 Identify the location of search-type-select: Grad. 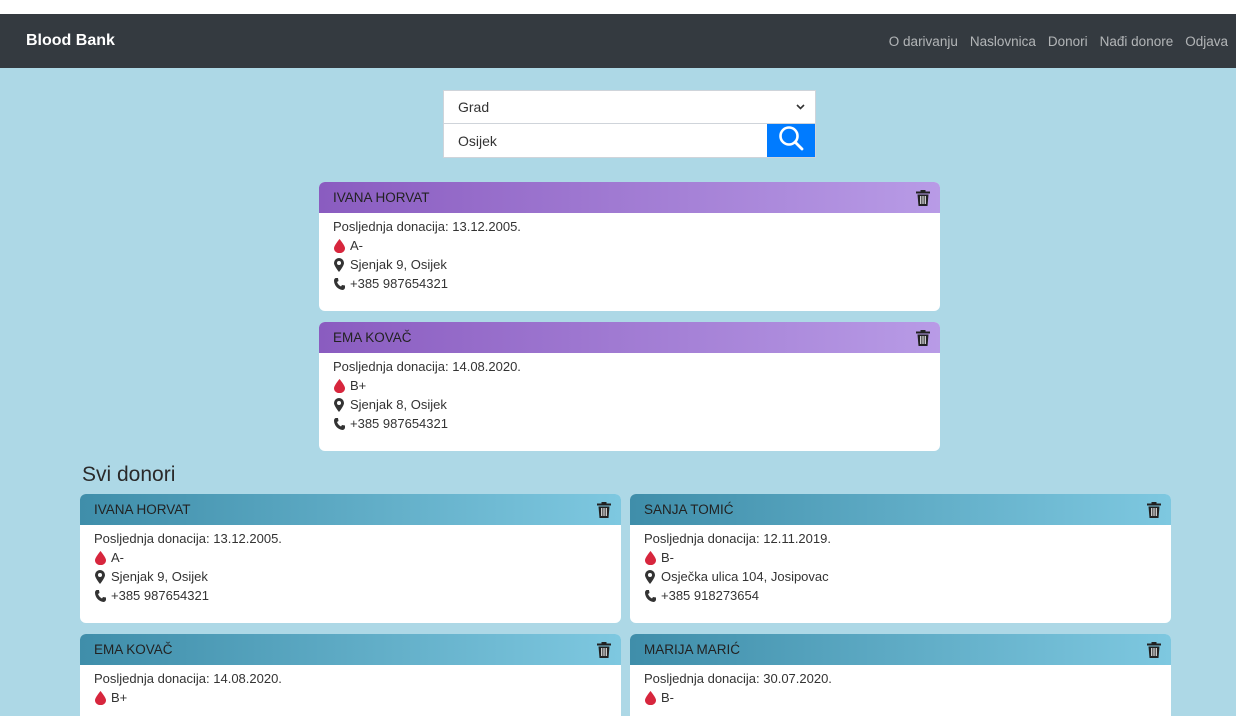
(629, 107).